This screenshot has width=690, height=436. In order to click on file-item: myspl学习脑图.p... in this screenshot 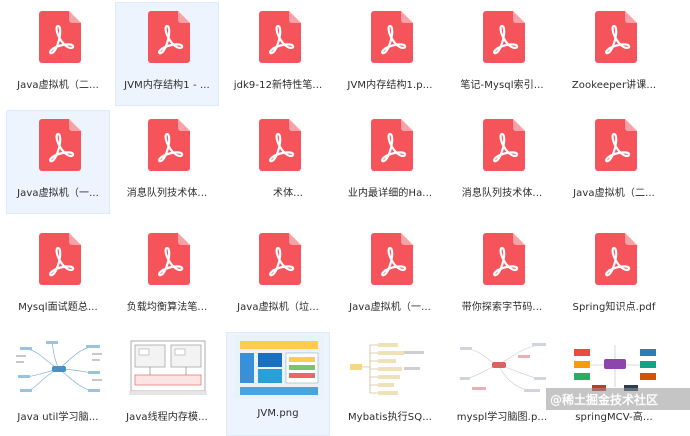, I will do `click(502, 384)`.